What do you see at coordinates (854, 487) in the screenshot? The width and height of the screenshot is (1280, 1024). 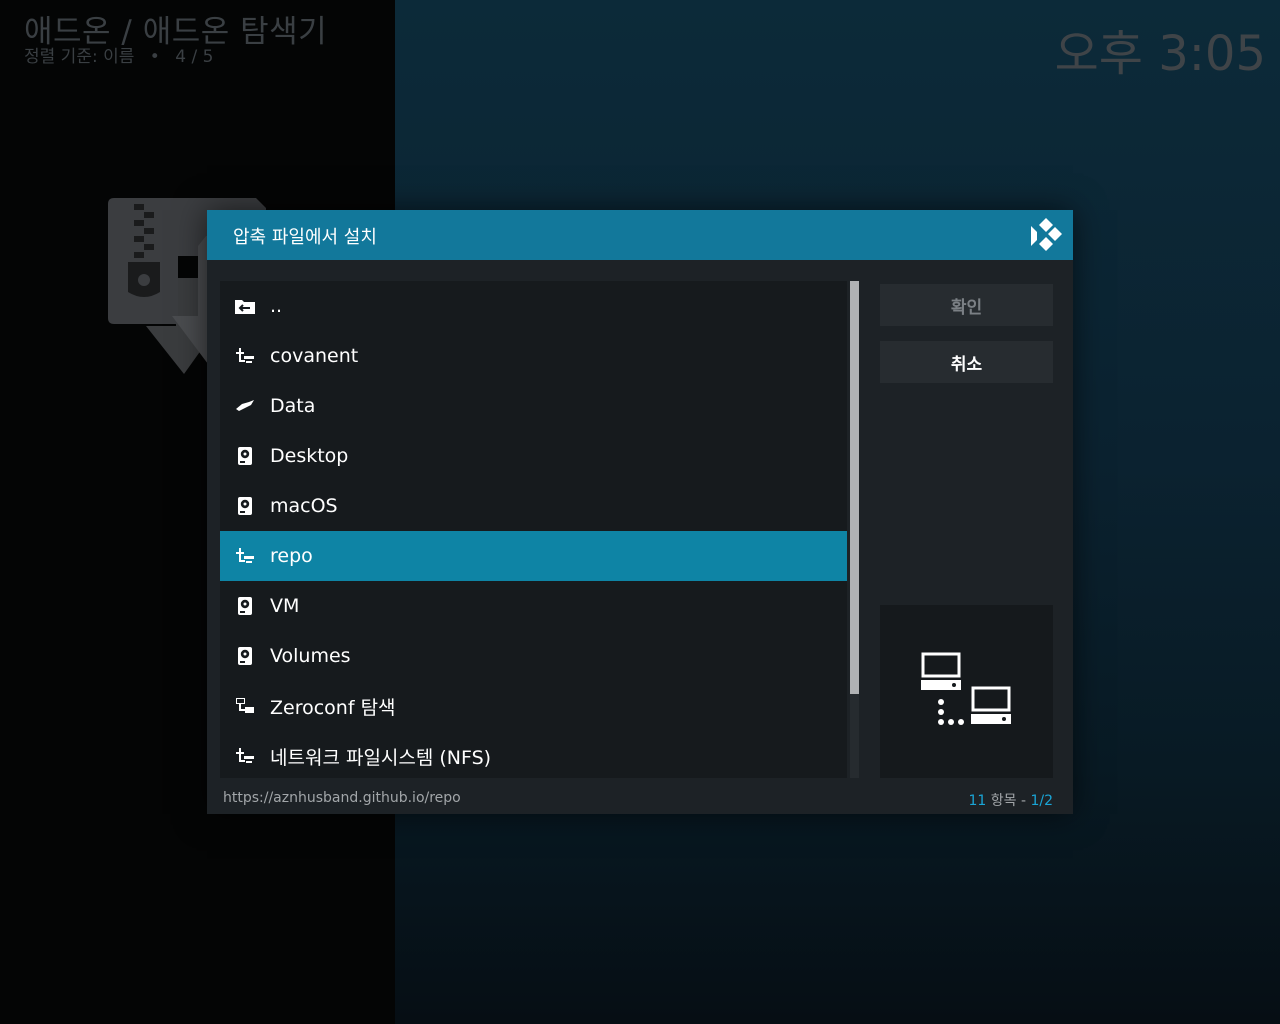 I see `scrollbar-thumb` at bounding box center [854, 487].